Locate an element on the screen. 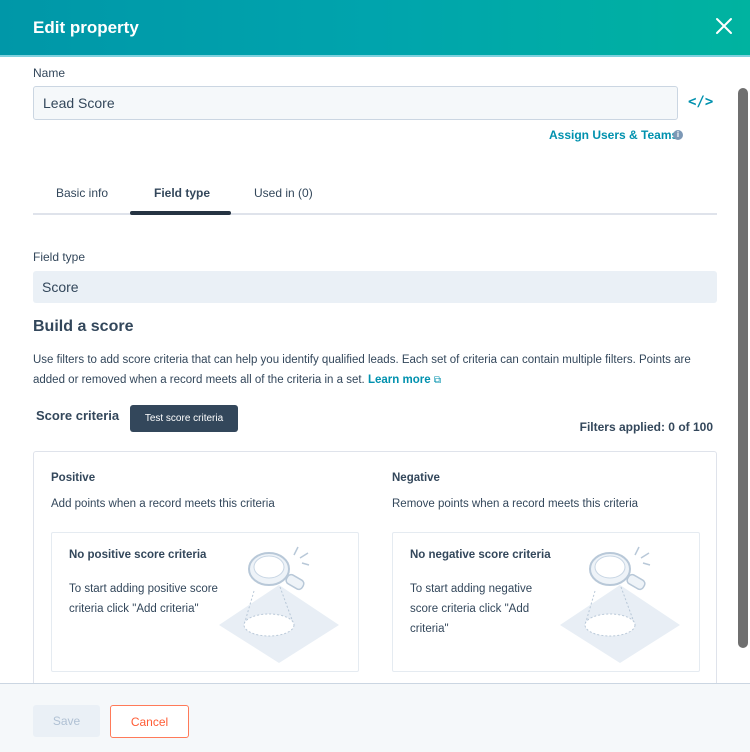  active-tab-indicator is located at coordinates (180, 213).